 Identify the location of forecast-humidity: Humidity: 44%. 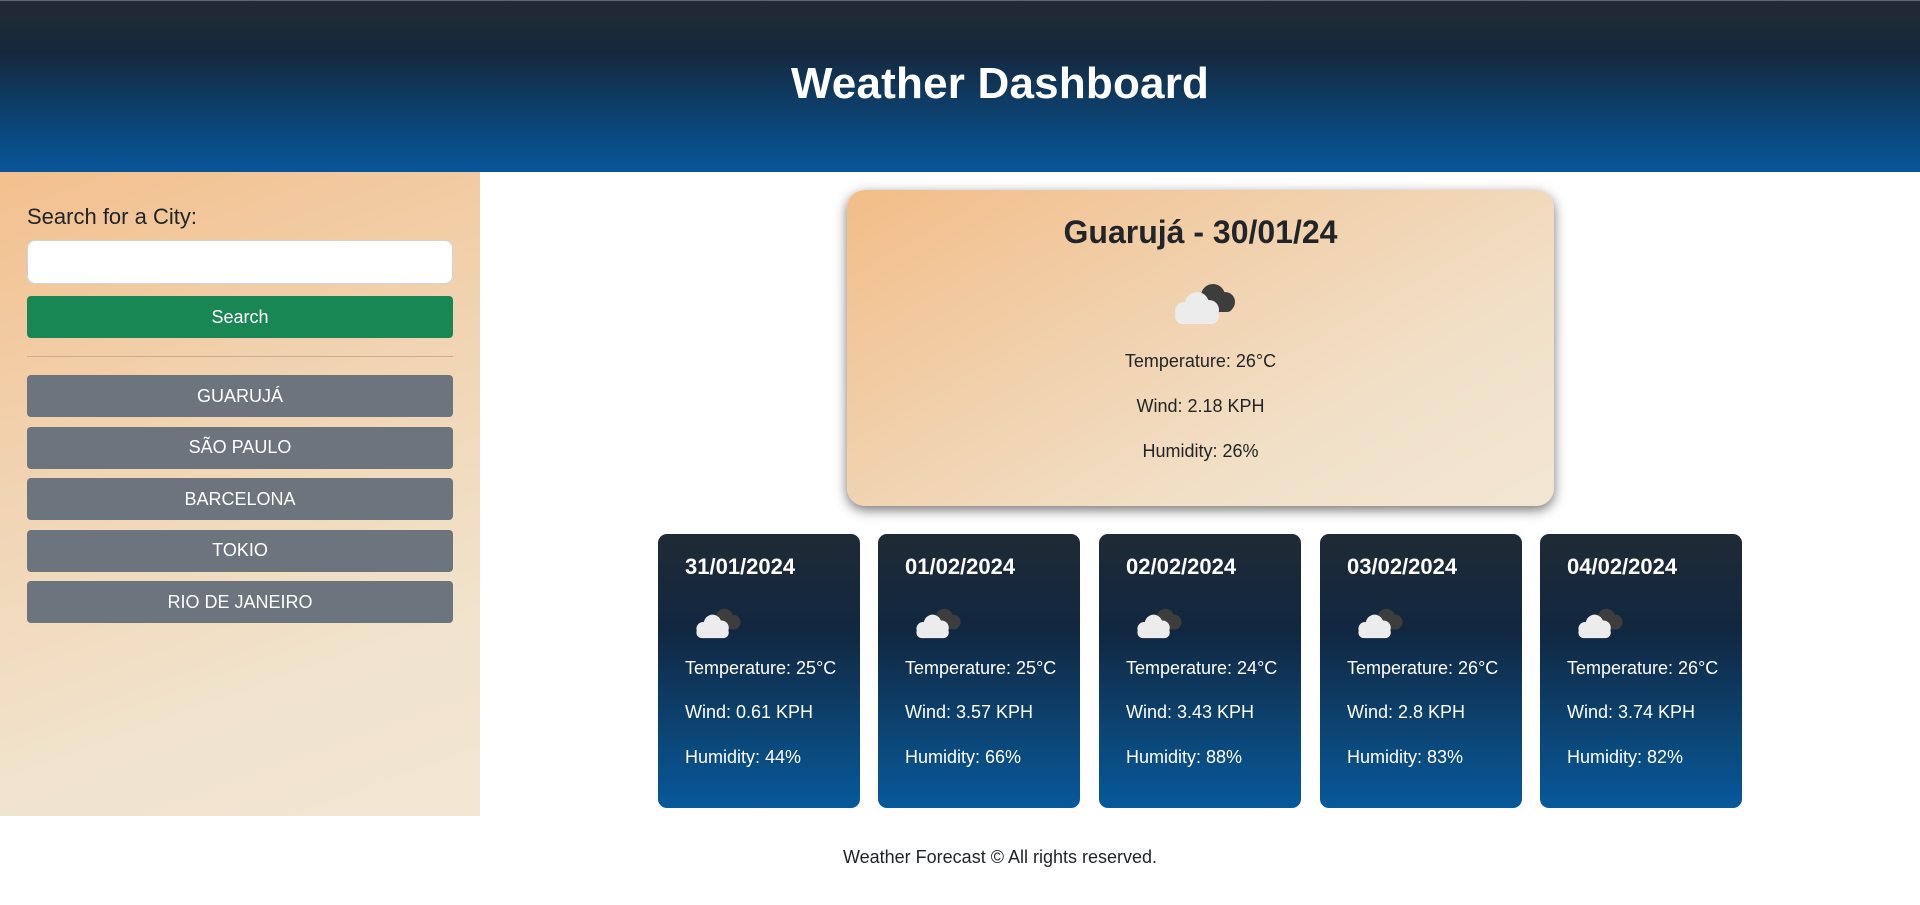
(743, 757).